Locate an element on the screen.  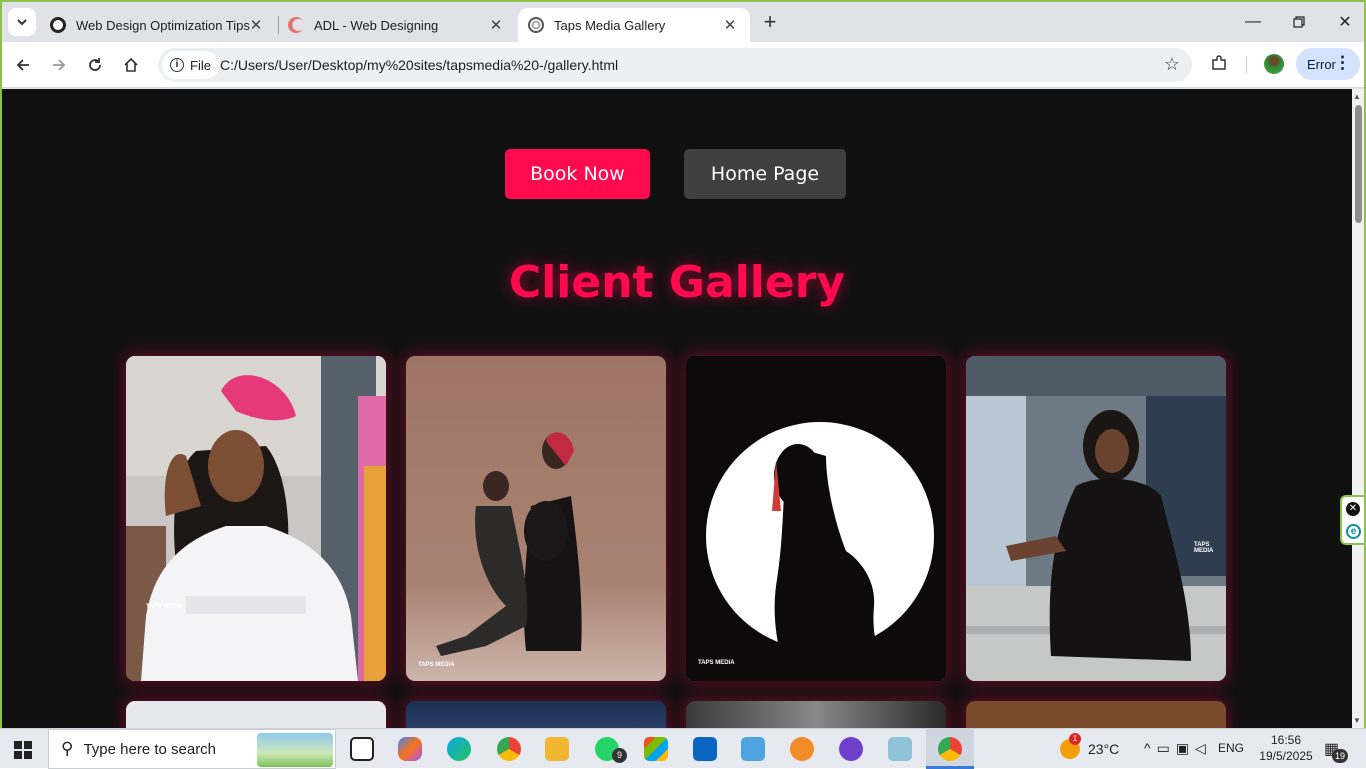
task-view-icon is located at coordinates (362, 749).